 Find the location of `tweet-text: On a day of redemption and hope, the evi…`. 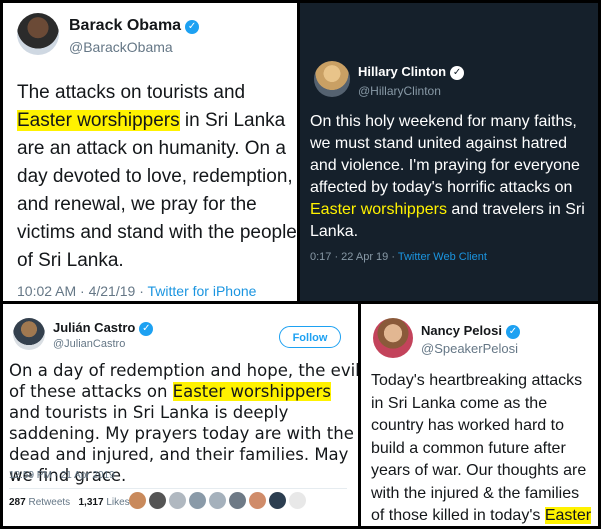

tweet-text: On a day of redemption and hope, the evi… is located at coordinates (183, 423).